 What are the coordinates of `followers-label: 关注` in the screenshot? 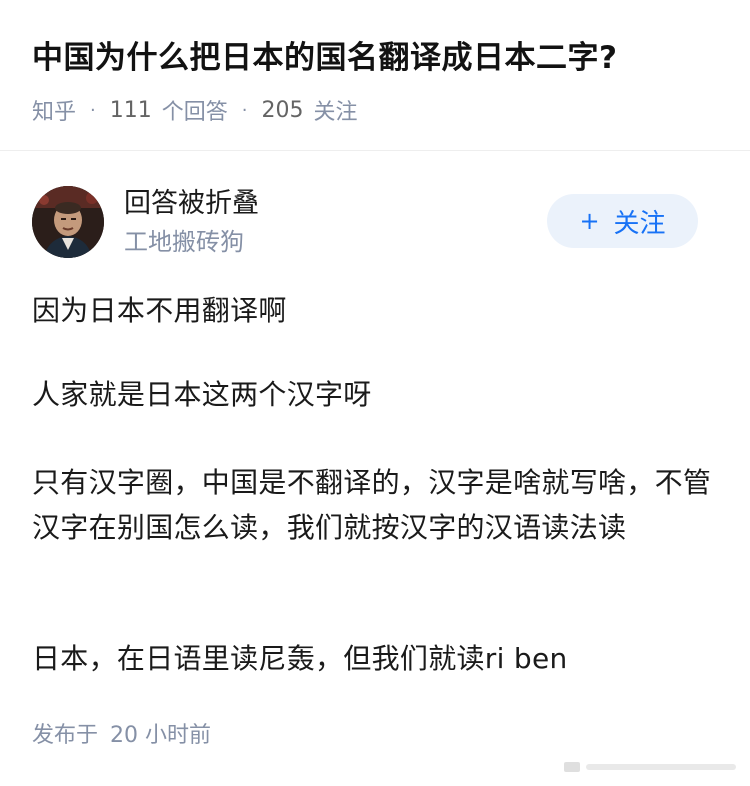 It's located at (336, 110).